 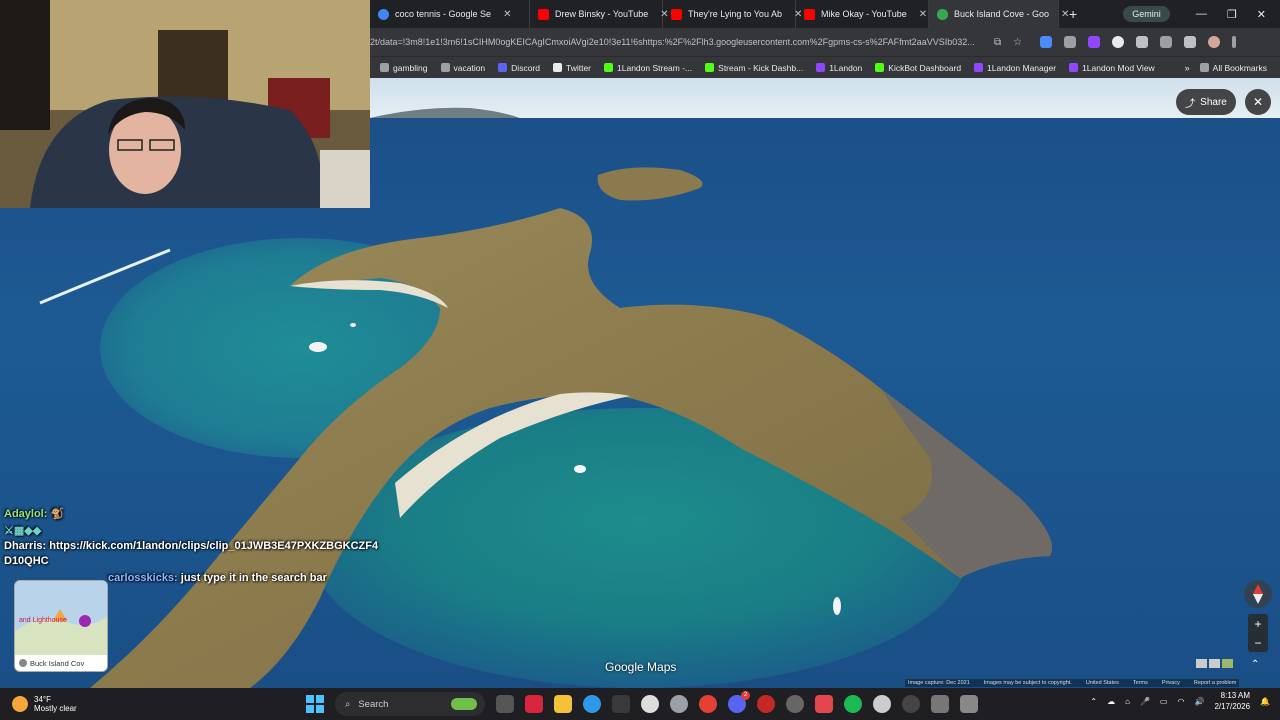 I want to click on bookmark-1landon-mod-view: 1Landon Mod View, so click(x=1112, y=68).